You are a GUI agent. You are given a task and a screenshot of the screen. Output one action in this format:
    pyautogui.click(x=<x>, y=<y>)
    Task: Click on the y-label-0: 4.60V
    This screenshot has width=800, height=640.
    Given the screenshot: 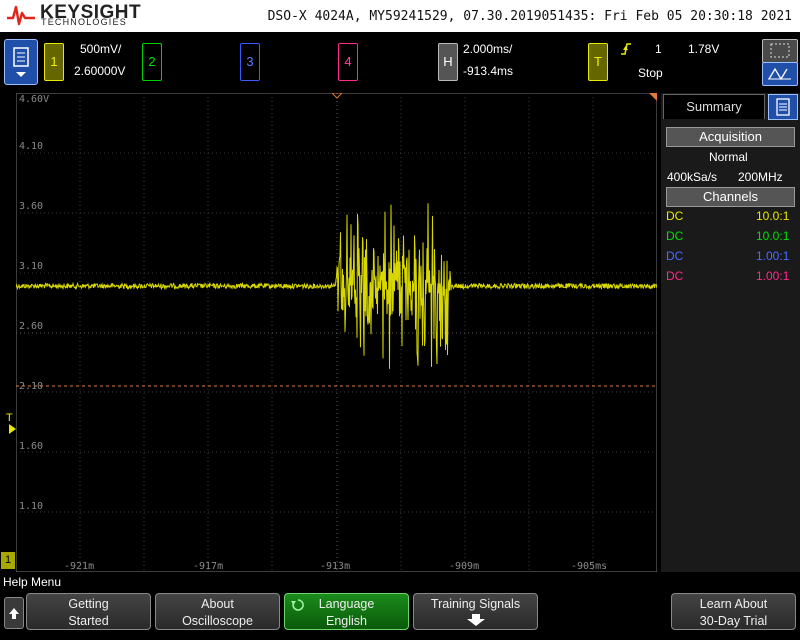 What is the action you would take?
    pyautogui.click(x=34, y=99)
    